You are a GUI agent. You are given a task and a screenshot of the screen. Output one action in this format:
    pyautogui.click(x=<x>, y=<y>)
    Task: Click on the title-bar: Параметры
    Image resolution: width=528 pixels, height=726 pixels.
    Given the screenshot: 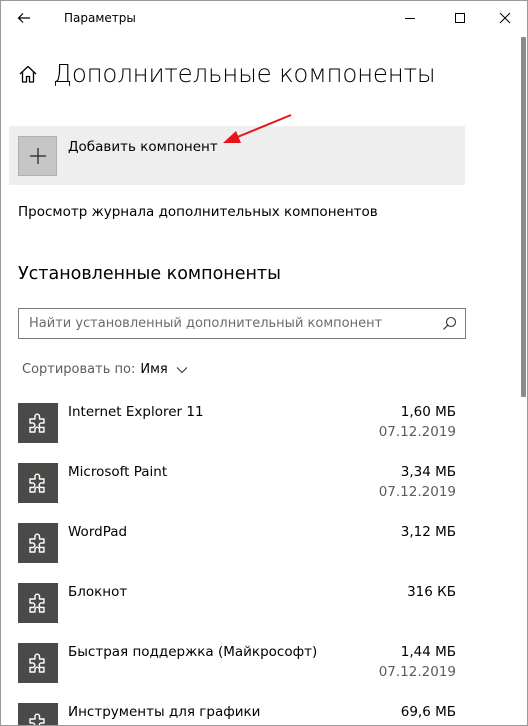 What is the action you would take?
    pyautogui.click(x=264, y=18)
    